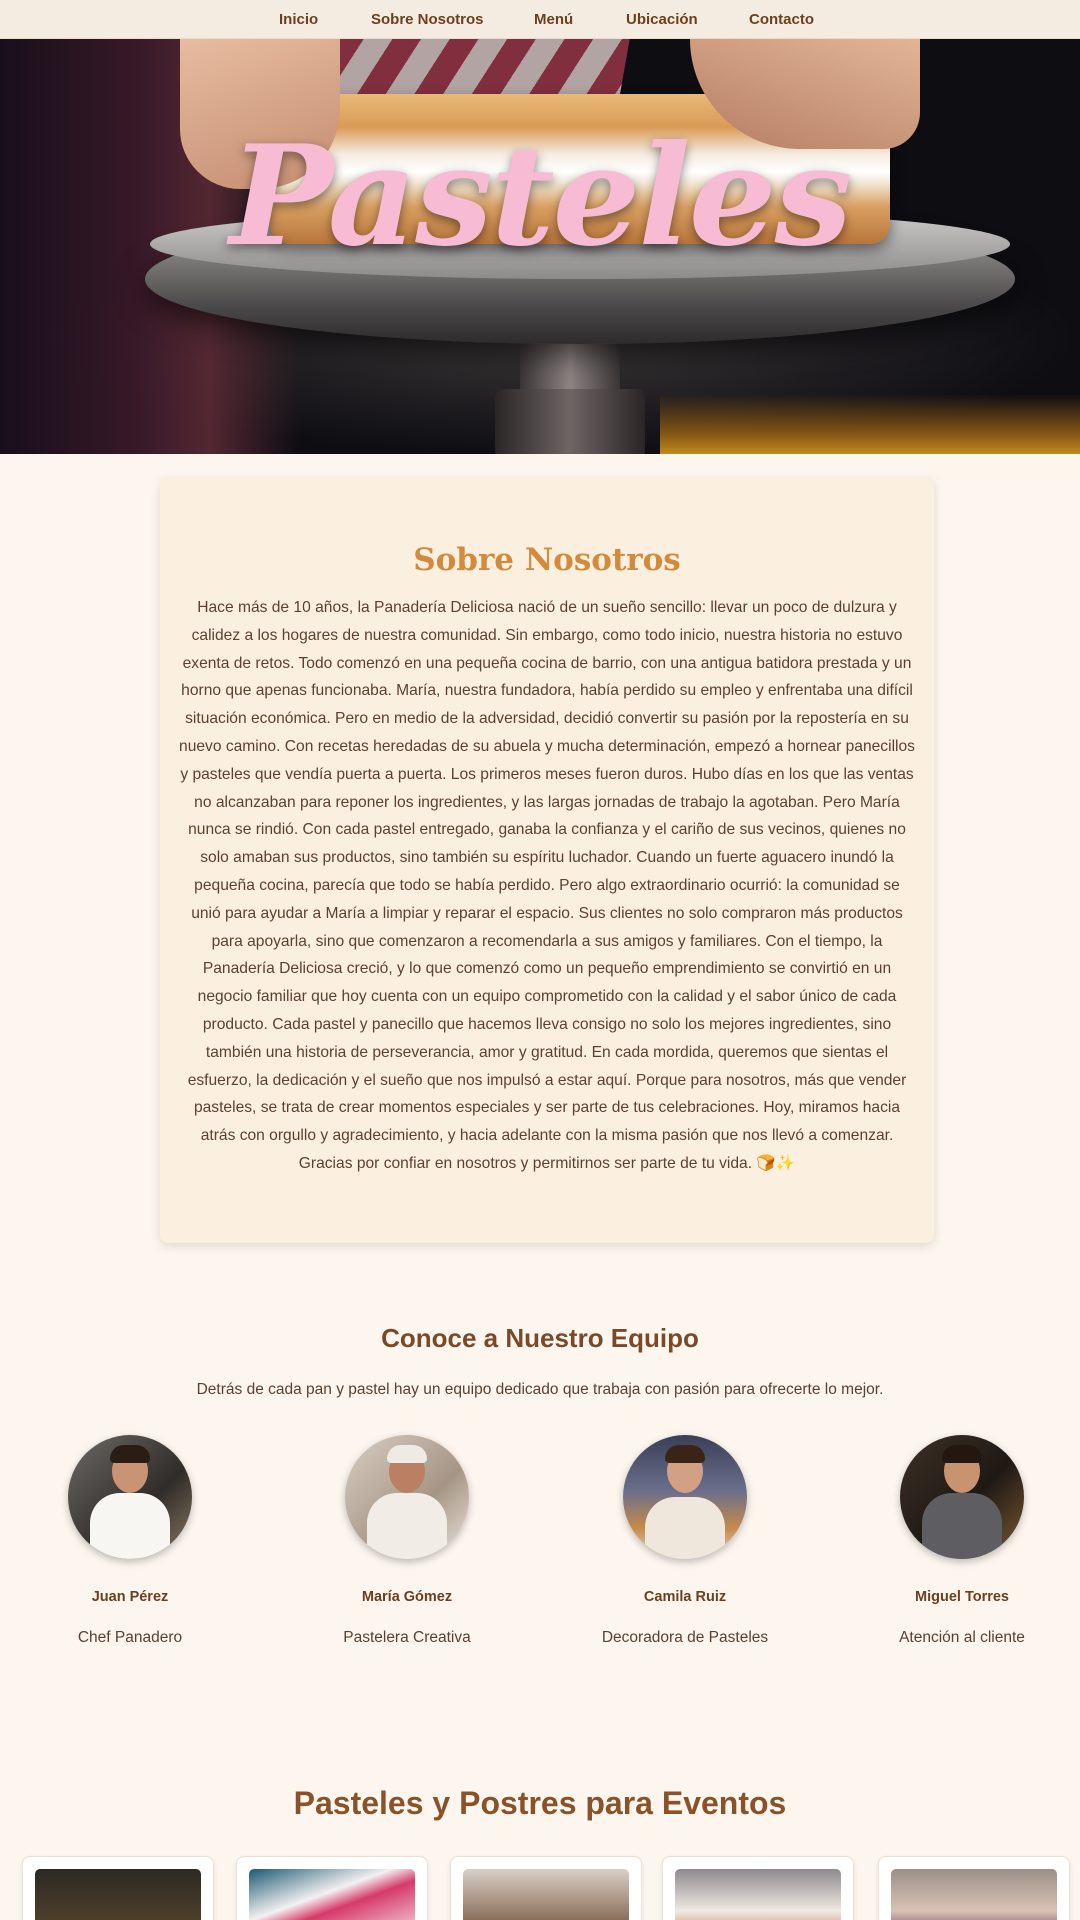 The image size is (1080, 1920). Describe the element at coordinates (685, 1637) in the screenshot. I see `member-role: Decoradora de Pasteles` at that location.